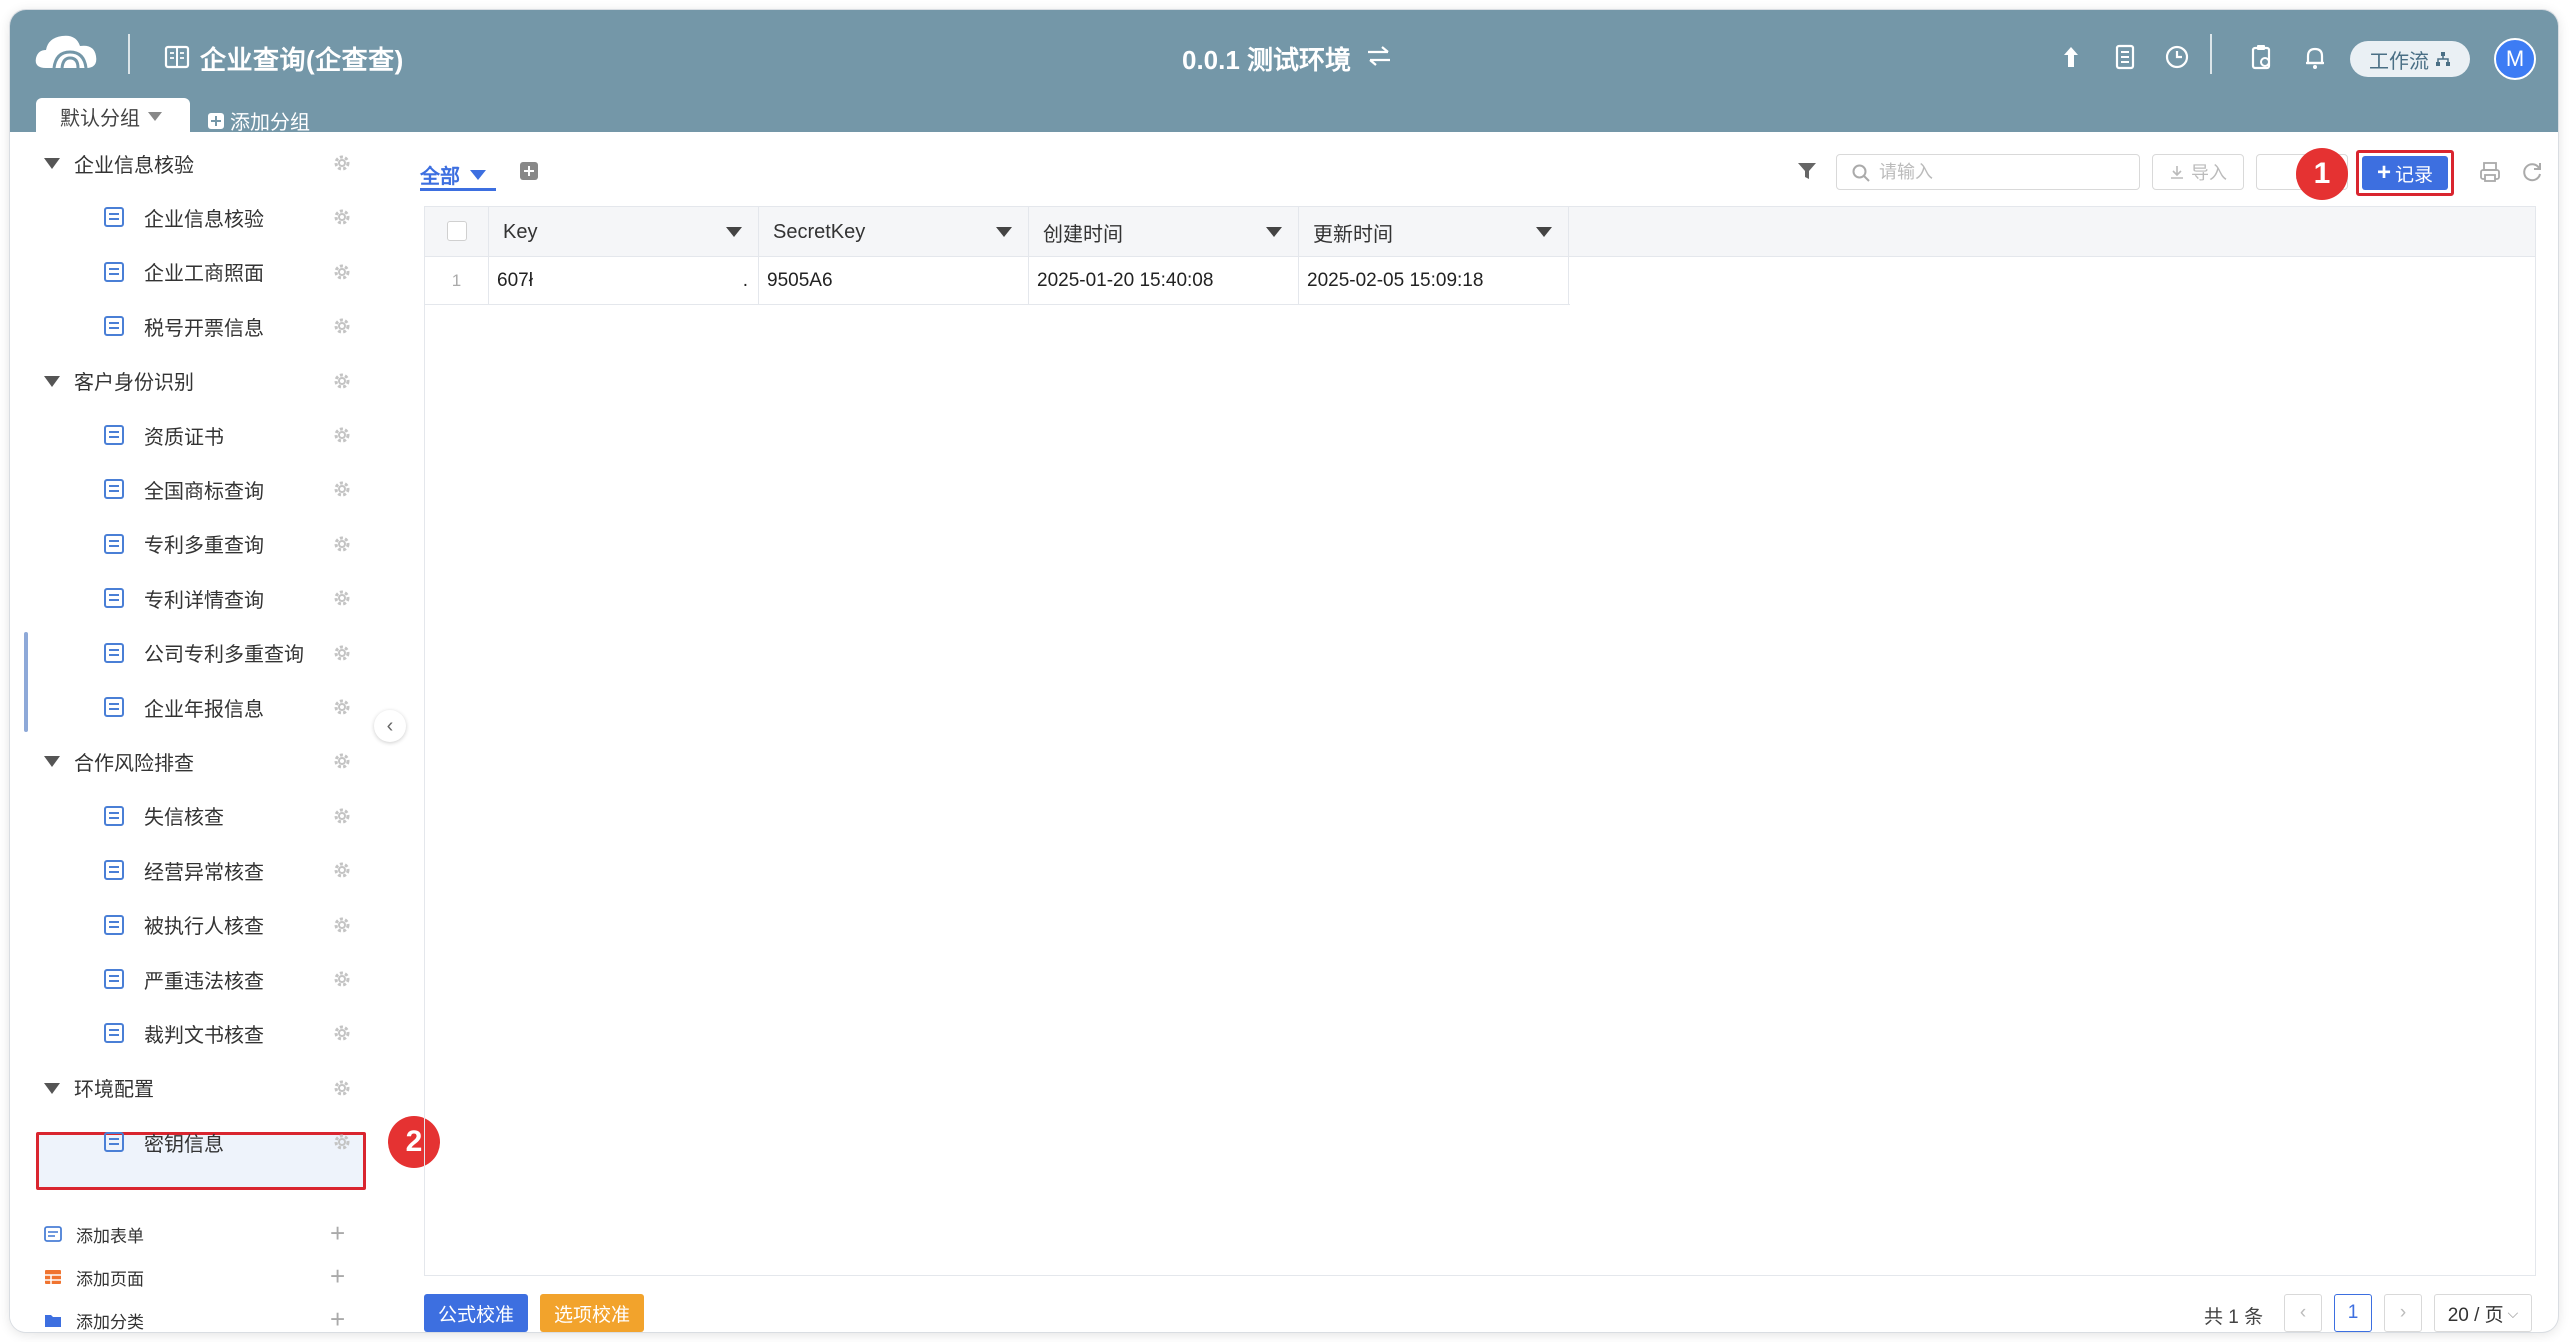  What do you see at coordinates (190, 1142) in the screenshot?
I see `sidebar-item: 密钥信息` at bounding box center [190, 1142].